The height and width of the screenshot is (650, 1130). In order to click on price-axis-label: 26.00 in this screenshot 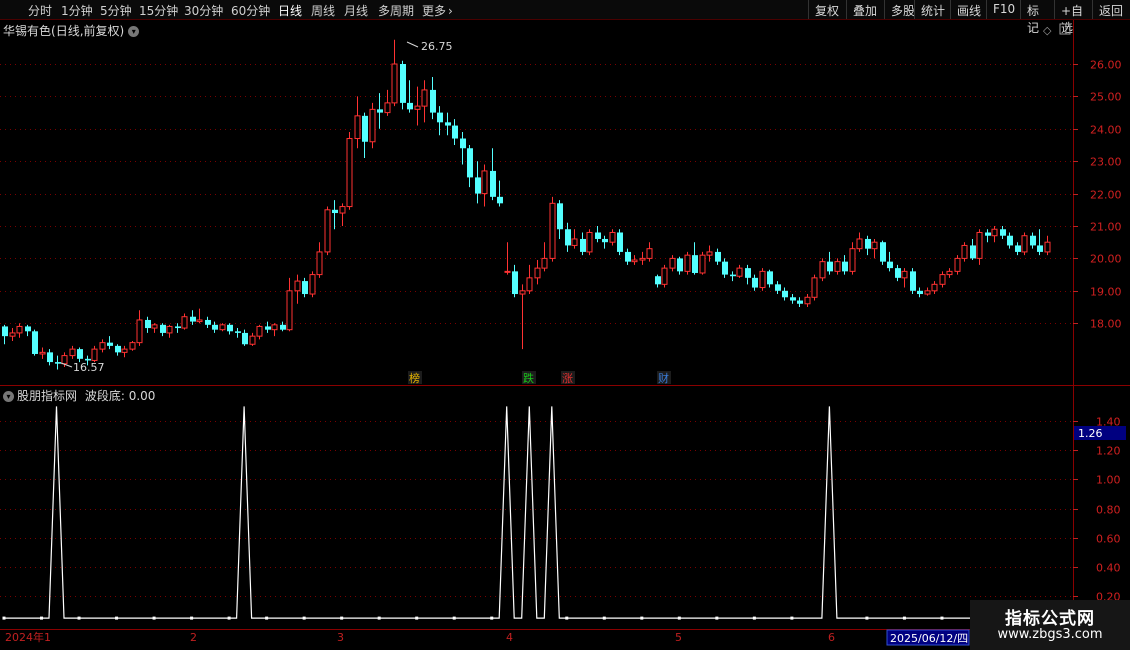, I will do `click(1106, 65)`.